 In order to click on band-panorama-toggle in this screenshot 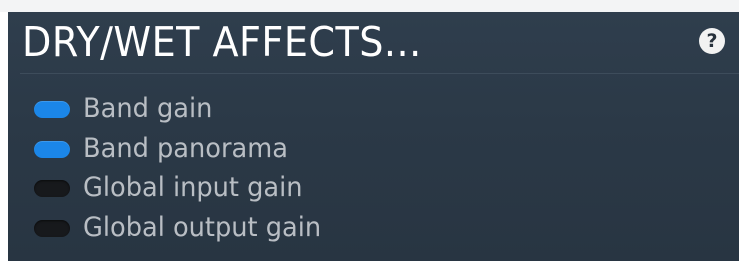, I will do `click(52, 149)`.